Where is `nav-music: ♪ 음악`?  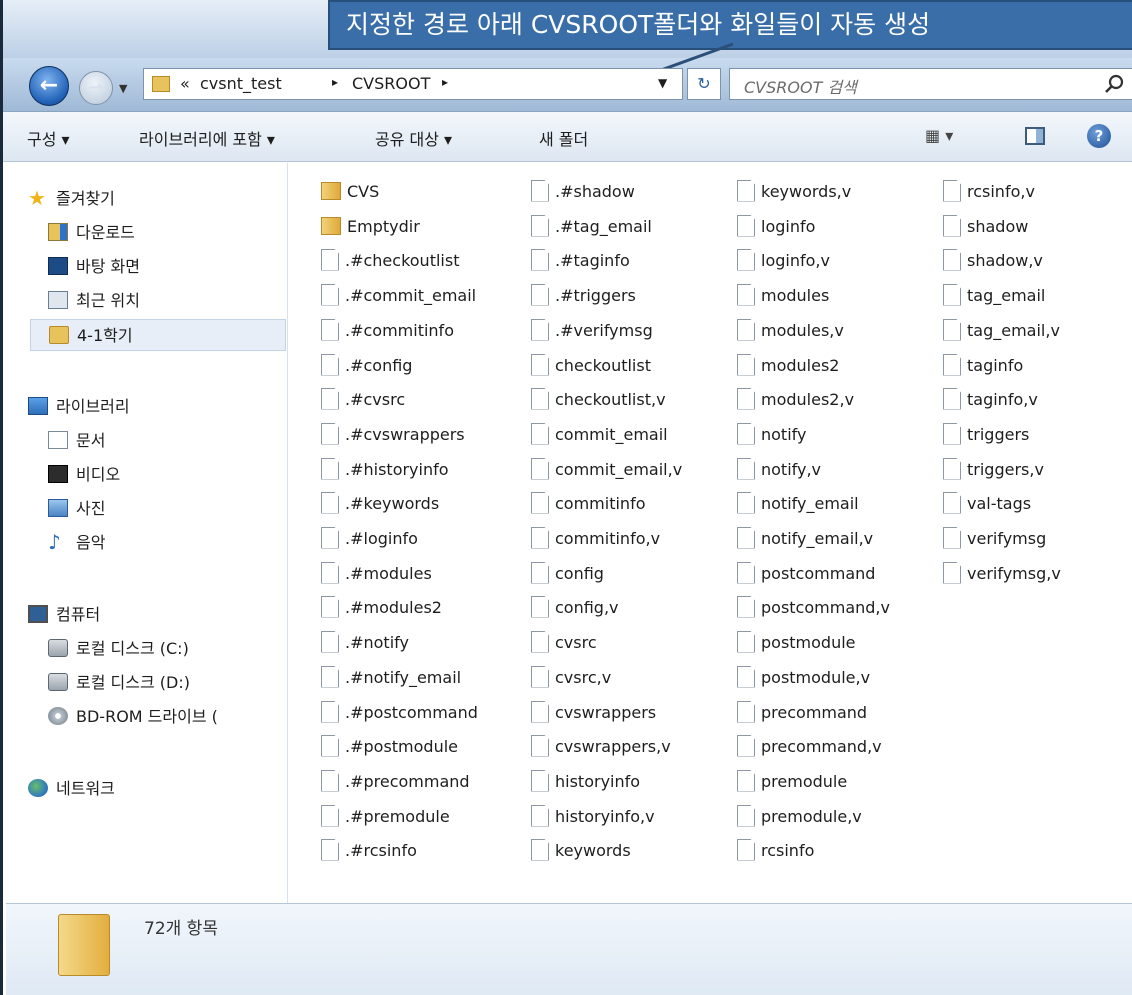 nav-music: ♪ 음악 is located at coordinates (76, 543).